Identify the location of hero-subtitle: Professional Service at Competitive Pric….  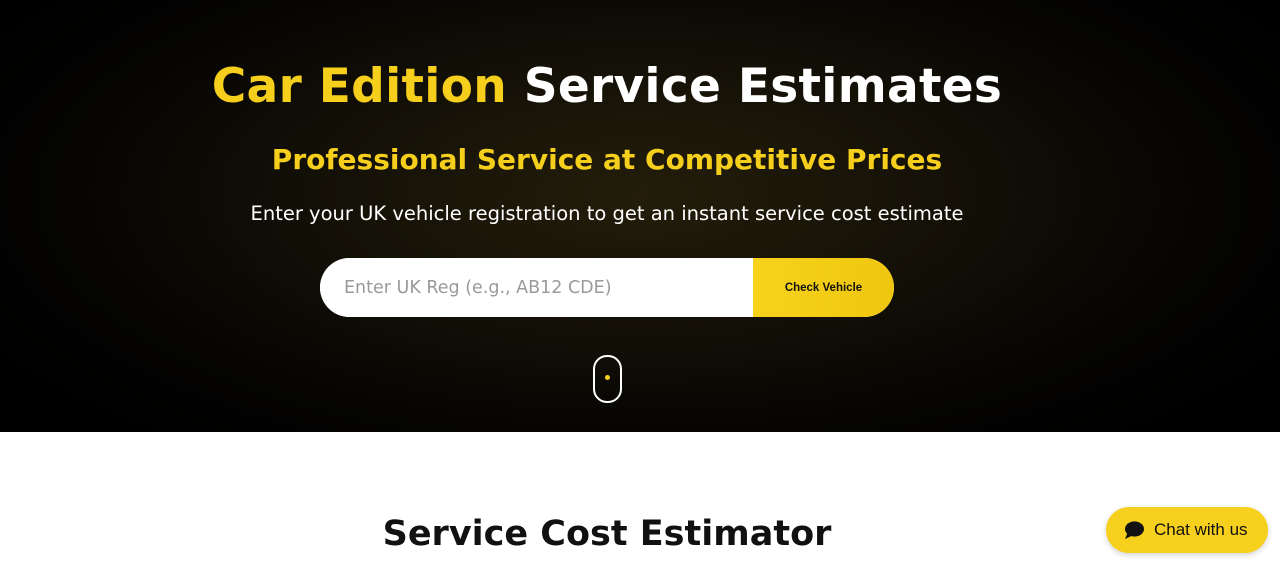
(607, 159).